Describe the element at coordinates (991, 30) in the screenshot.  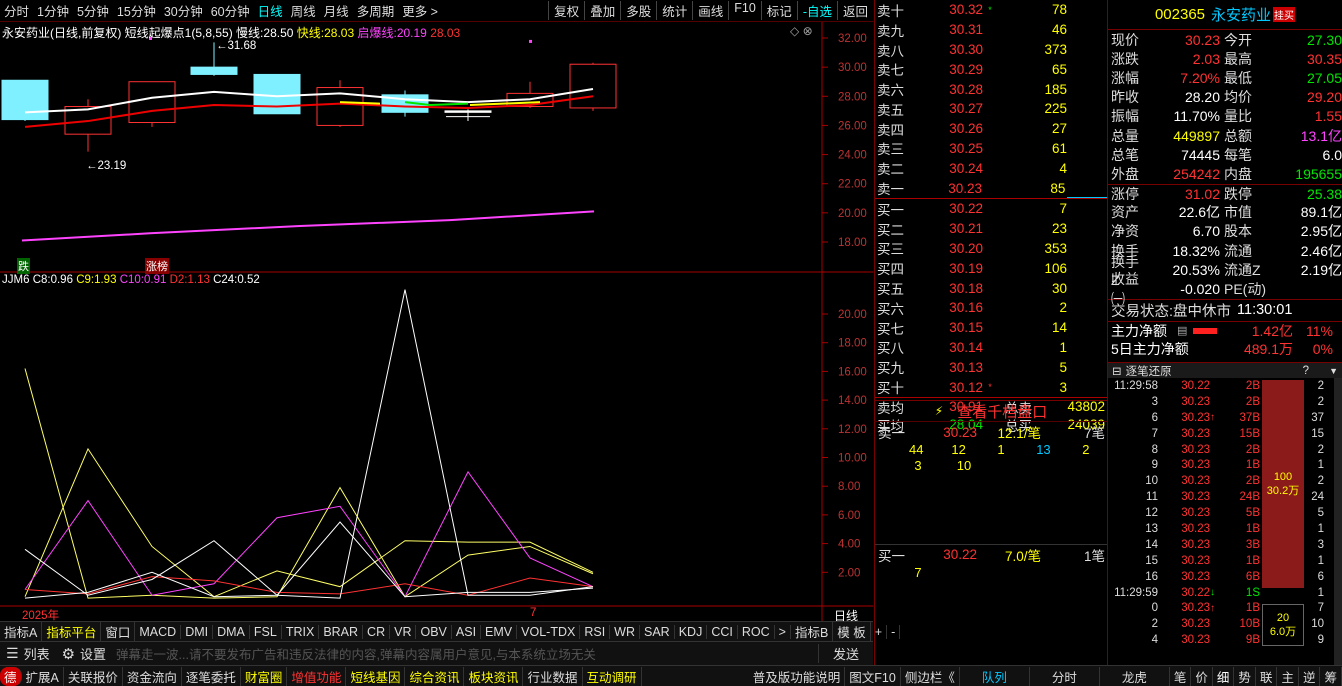
I see `ask-row: 卖九 30.31 46` at that location.